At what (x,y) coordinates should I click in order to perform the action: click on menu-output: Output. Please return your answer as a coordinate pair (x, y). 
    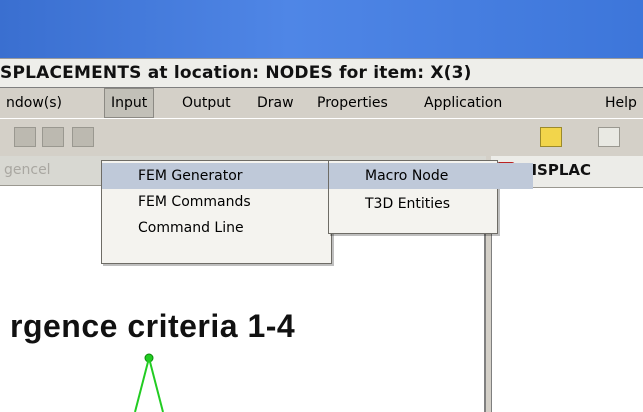
    Looking at the image, I should click on (206, 103).